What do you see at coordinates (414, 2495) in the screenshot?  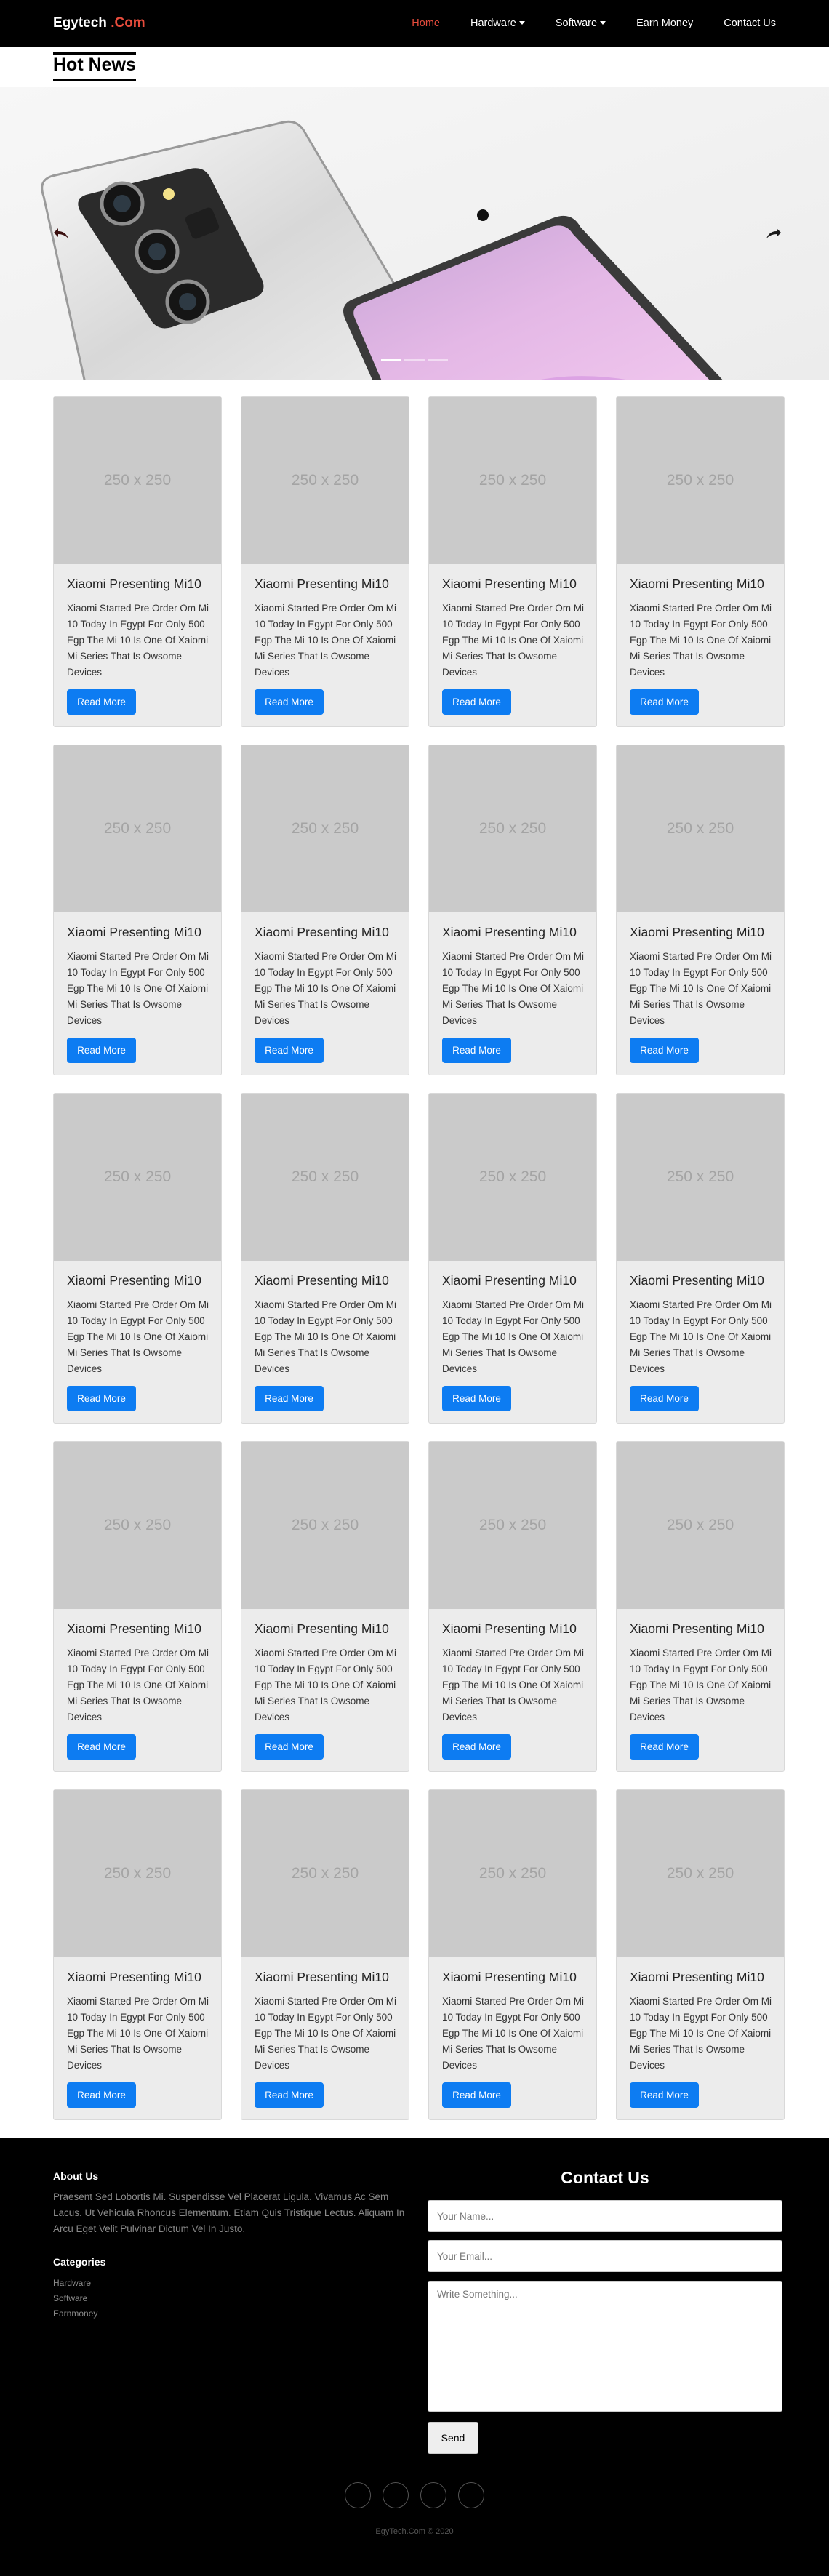 I see `social-links` at bounding box center [414, 2495].